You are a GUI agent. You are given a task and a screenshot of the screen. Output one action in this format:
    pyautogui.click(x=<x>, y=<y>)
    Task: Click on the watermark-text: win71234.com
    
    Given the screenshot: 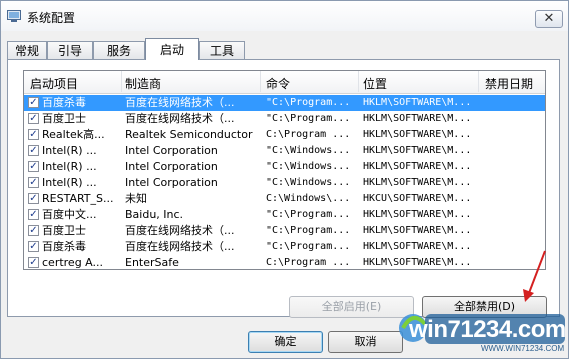 What is the action you would take?
    pyautogui.click(x=487, y=329)
    